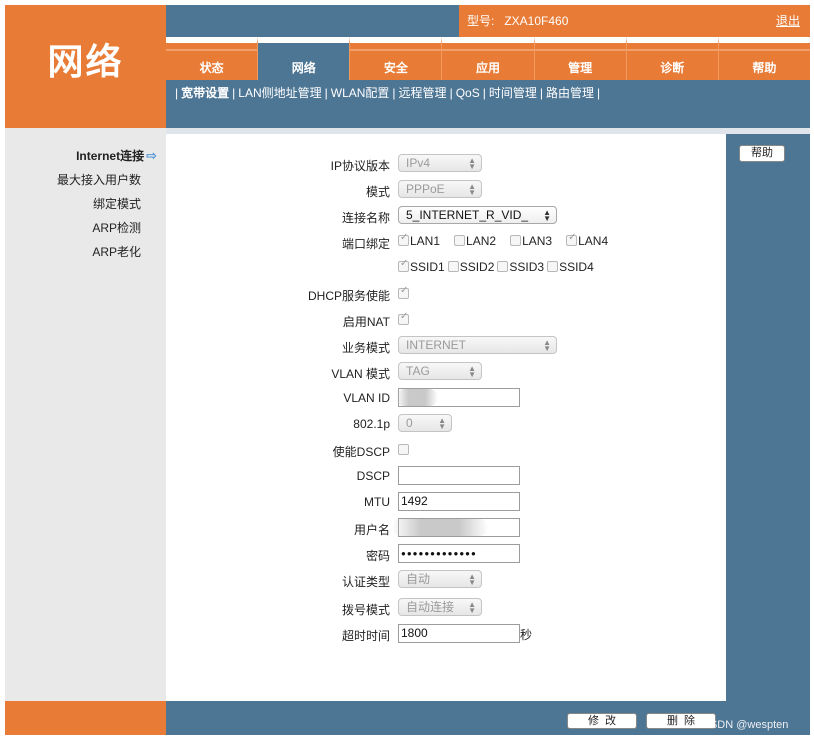 The width and height of the screenshot is (814, 740). I want to click on row-dhcp: DHCP服务使能, so click(446, 295).